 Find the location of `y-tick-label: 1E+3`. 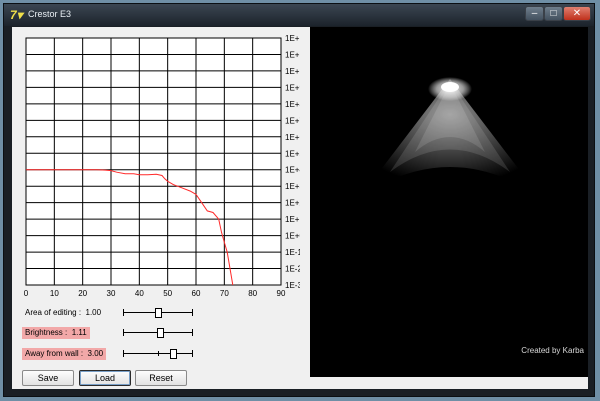

y-tick-label: 1E+3 is located at coordinates (292, 186).